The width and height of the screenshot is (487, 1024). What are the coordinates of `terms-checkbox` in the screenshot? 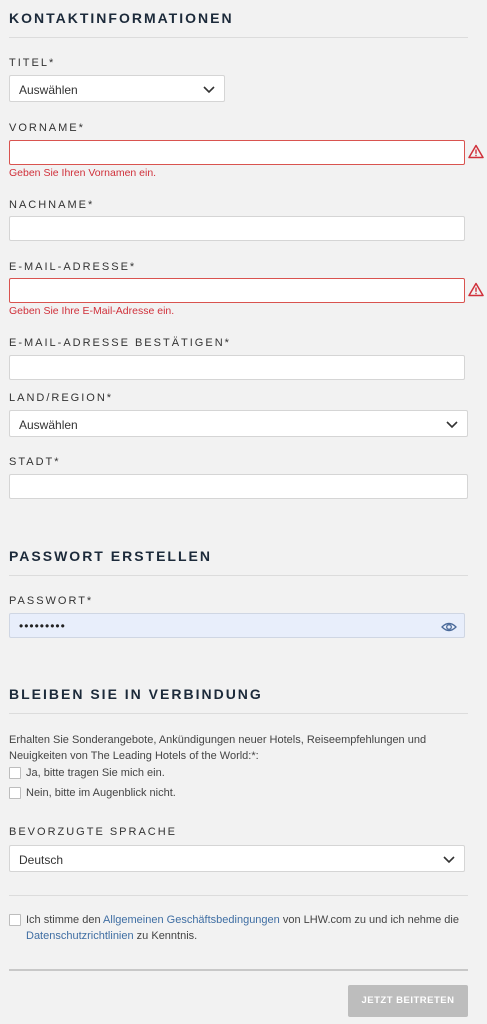 It's located at (15, 920).